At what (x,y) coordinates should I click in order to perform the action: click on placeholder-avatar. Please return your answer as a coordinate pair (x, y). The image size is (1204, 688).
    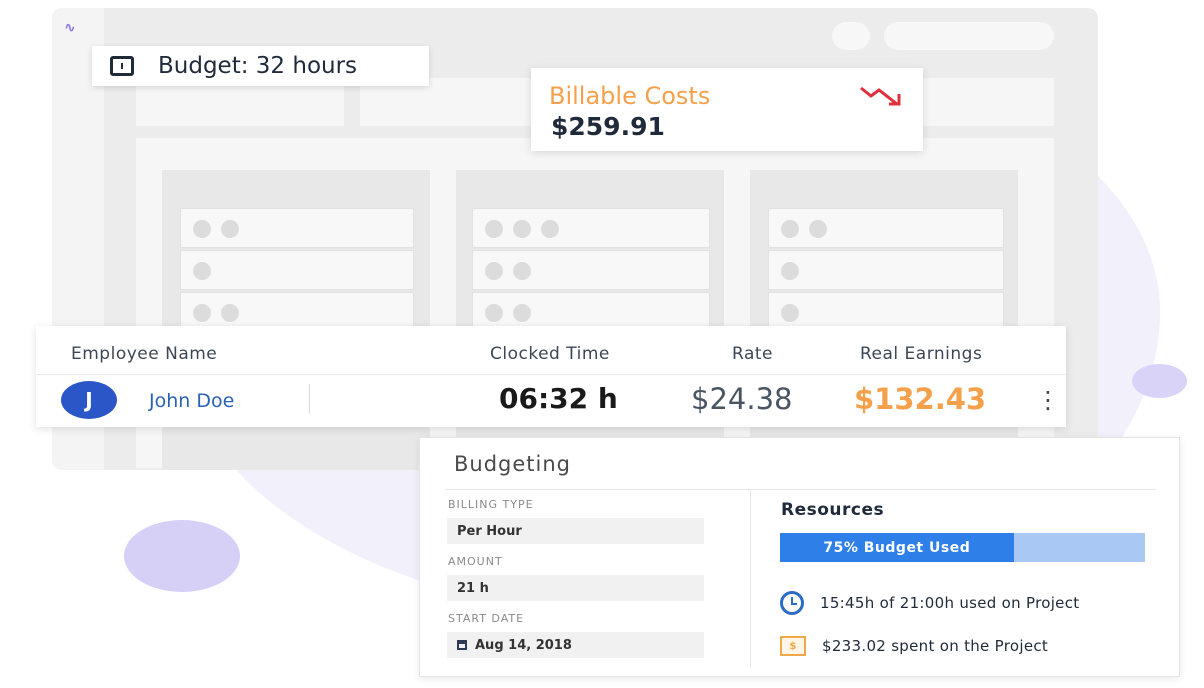
    Looking at the image, I should click on (851, 36).